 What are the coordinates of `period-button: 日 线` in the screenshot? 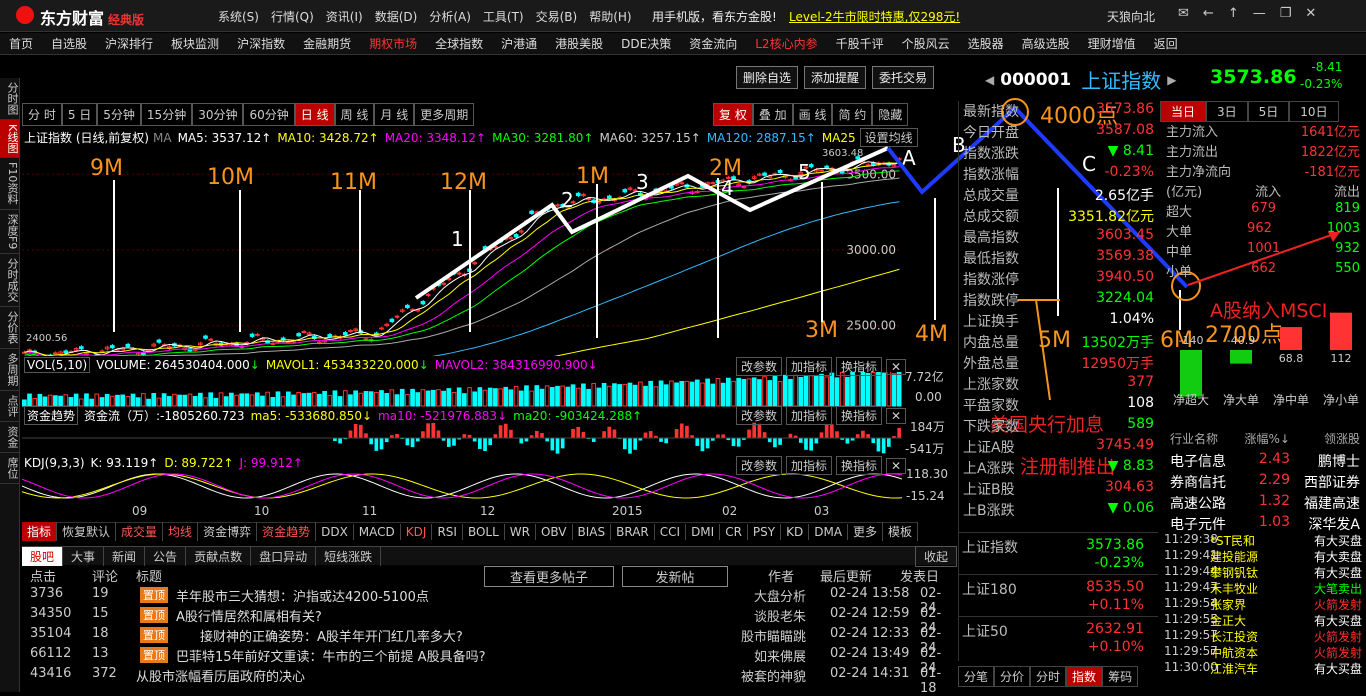 It's located at (315, 114).